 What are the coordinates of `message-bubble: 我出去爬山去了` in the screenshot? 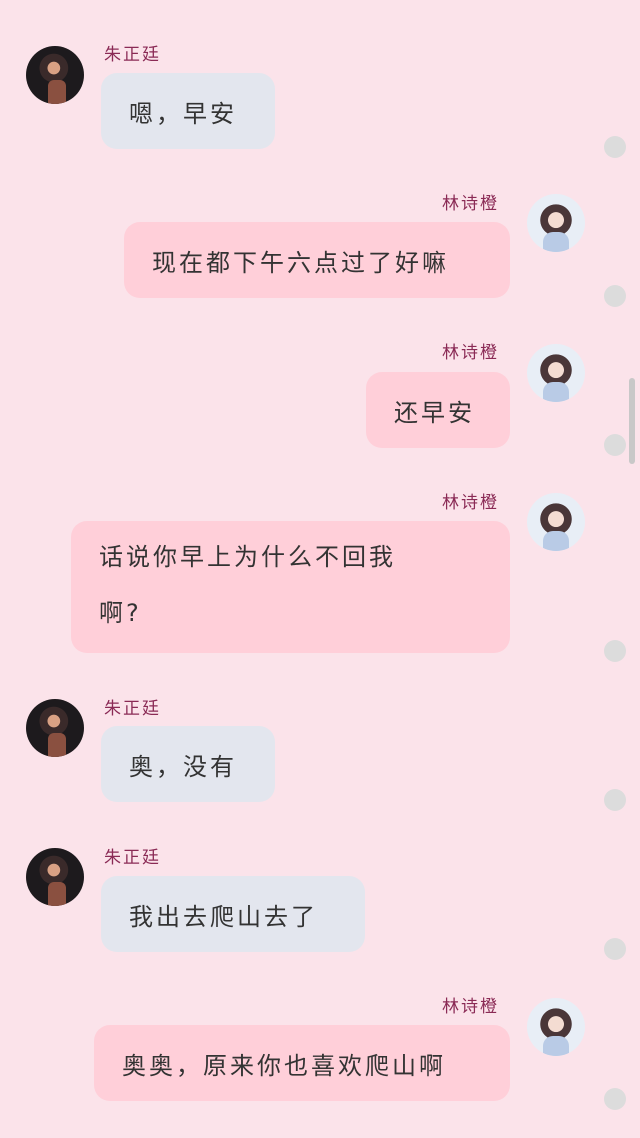 It's located at (233, 914).